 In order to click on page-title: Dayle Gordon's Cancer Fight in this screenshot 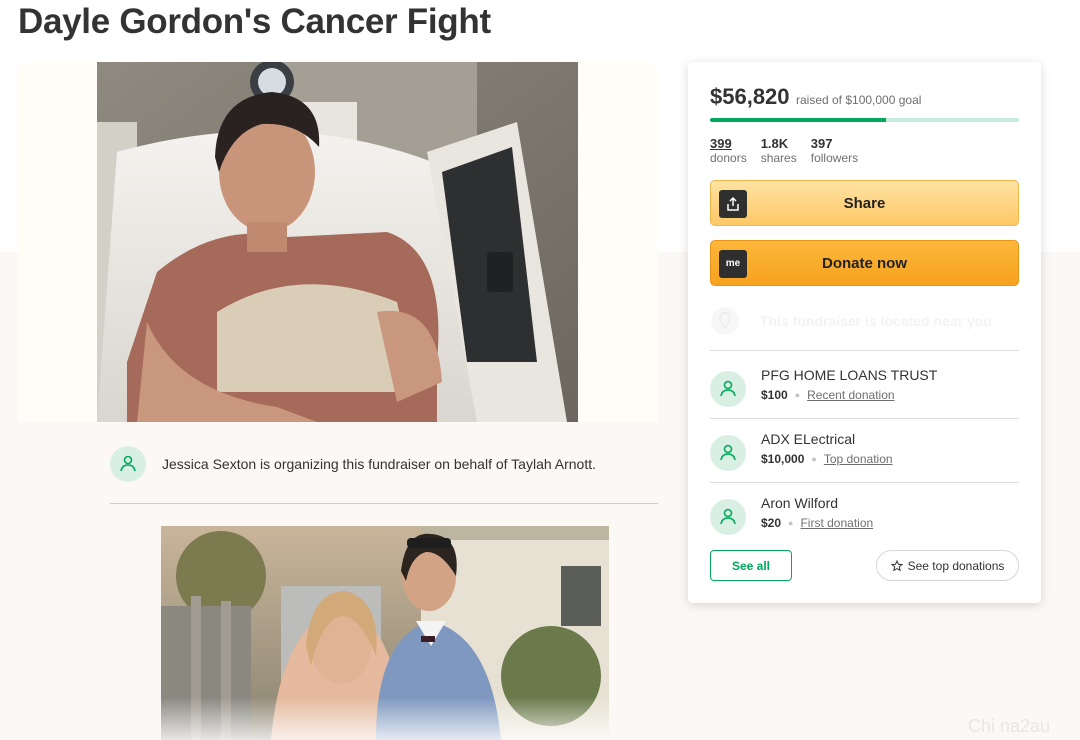, I will do `click(254, 21)`.